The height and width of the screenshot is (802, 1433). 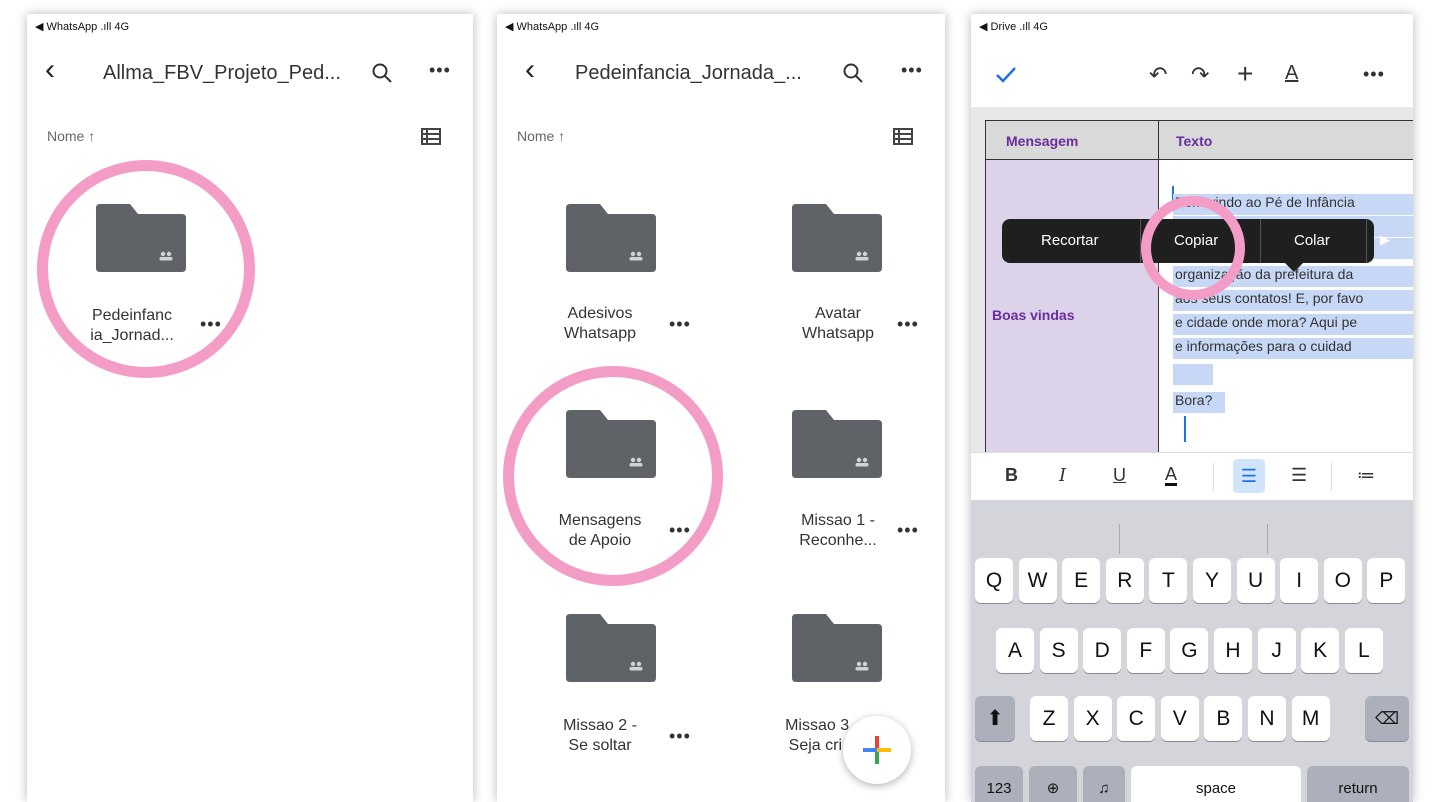 I want to click on folder-name: Avatar Whatsapp, so click(x=838, y=324).